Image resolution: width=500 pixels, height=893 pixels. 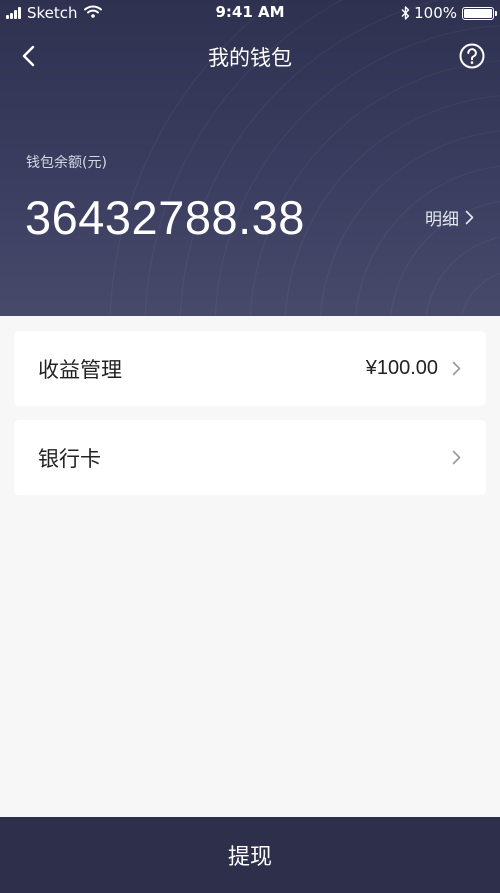 What do you see at coordinates (69, 458) in the screenshot?
I see `bank-card-label: 银行卡` at bounding box center [69, 458].